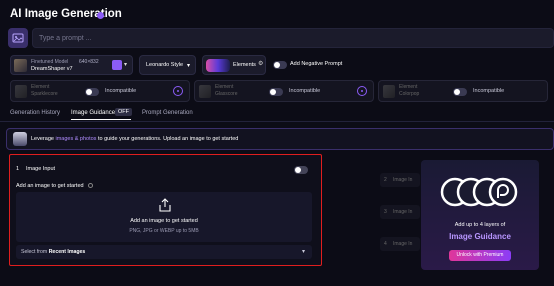 The image size is (554, 286). I want to click on slot-number: 4, so click(385, 244).